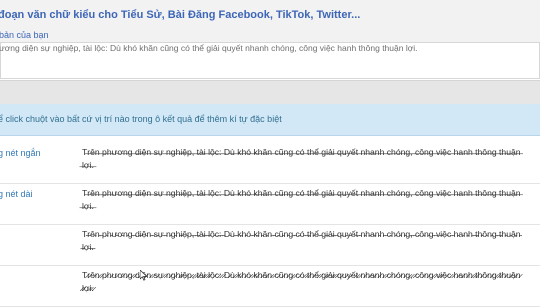 The width and height of the screenshot is (540, 307). I want to click on result-style-label: g nét ngắn, so click(20, 153).